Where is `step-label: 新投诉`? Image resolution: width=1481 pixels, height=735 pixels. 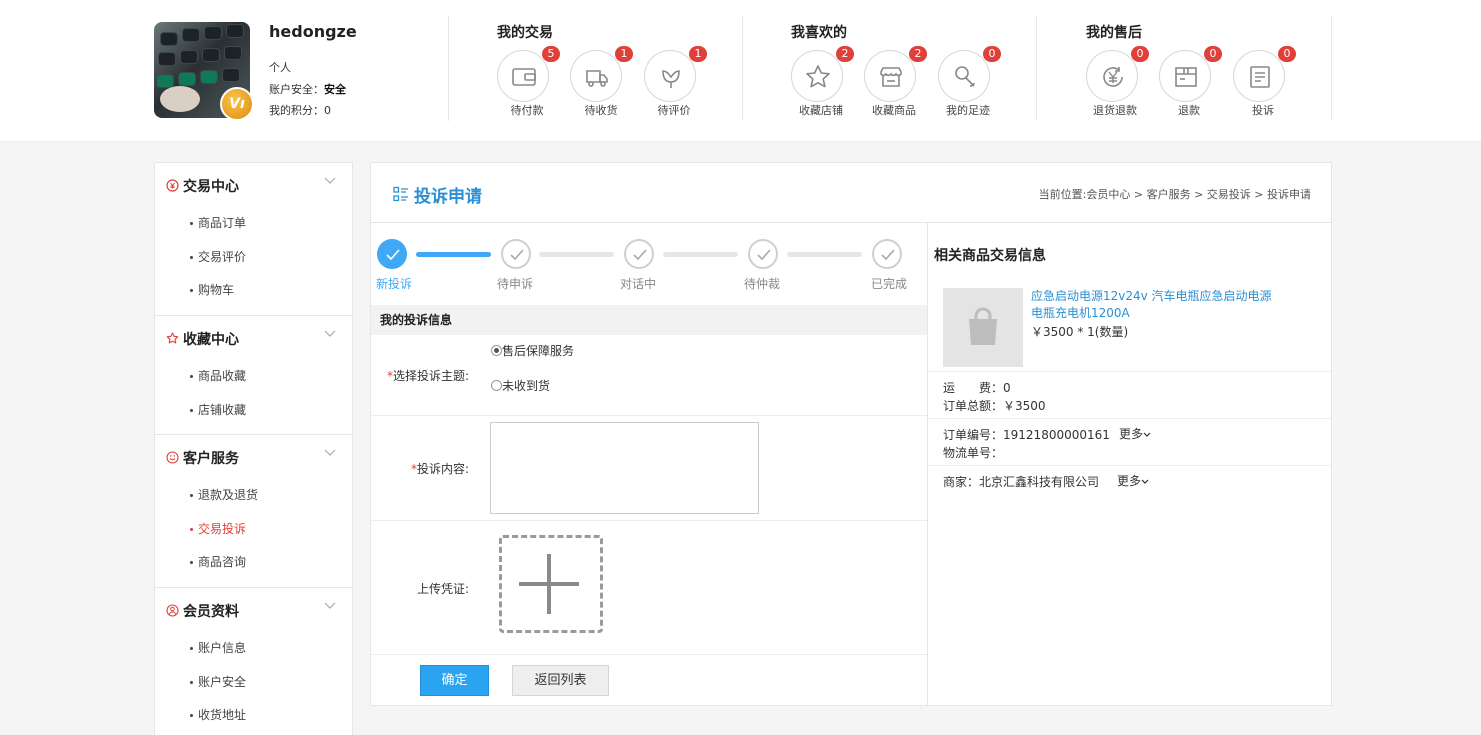
step-label: 新投诉 is located at coordinates (394, 284).